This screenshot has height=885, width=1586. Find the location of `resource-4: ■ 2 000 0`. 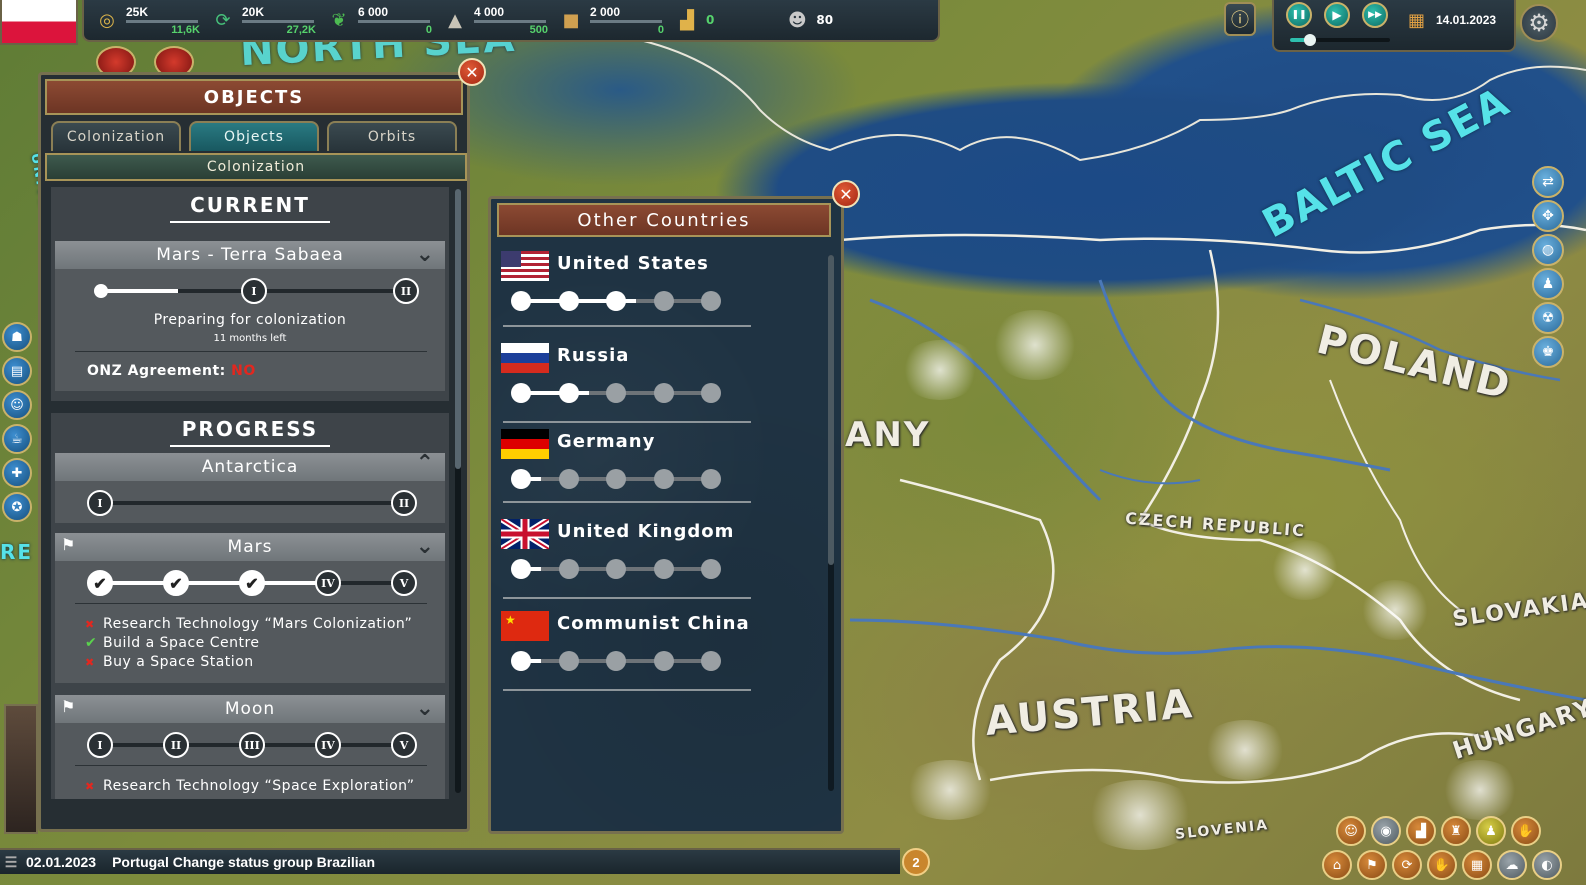

resource-4: ■ 2 000 0 is located at coordinates (610, 20).